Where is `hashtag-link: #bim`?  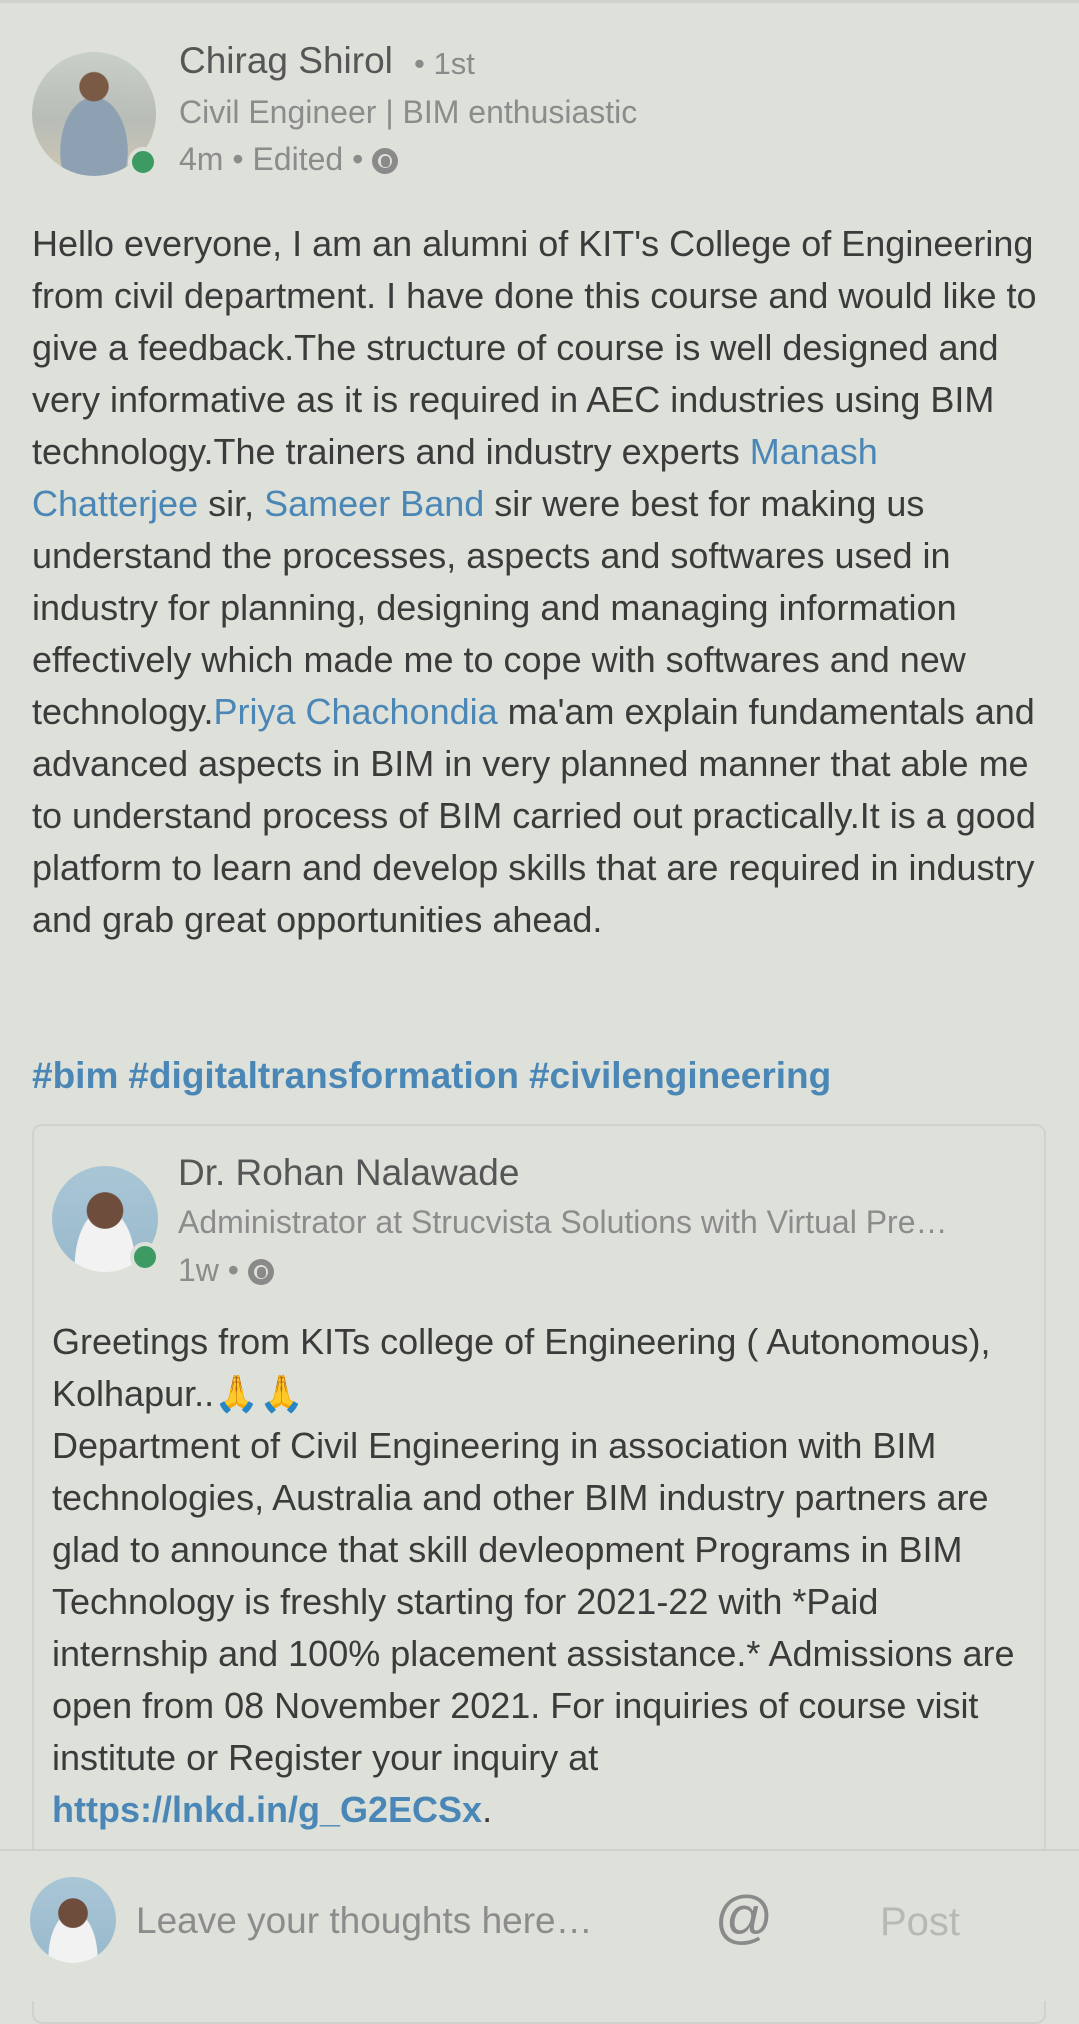
hashtag-link: #bim is located at coordinates (75, 1075).